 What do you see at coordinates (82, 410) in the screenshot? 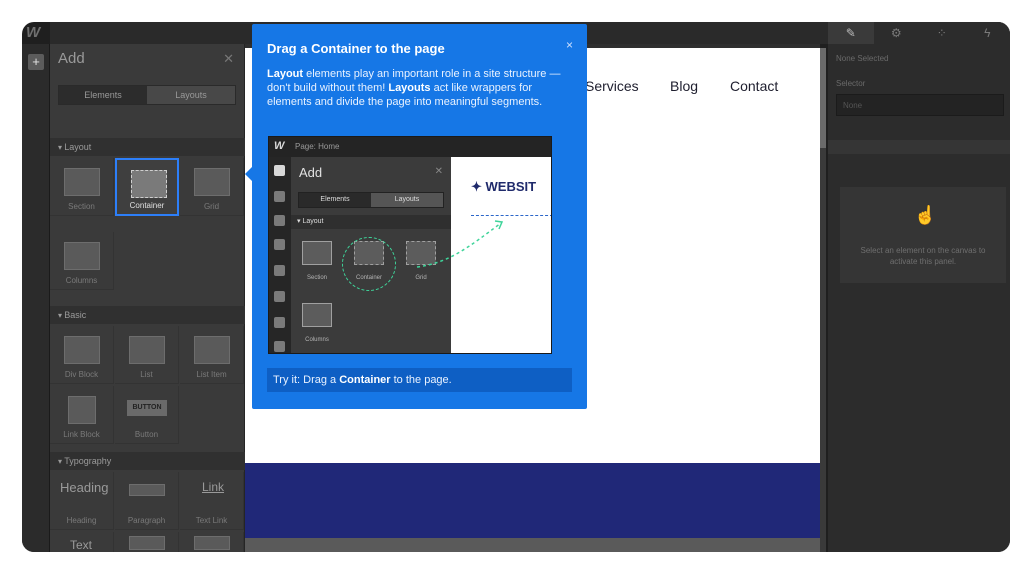
I see `link-block-icon` at bounding box center [82, 410].